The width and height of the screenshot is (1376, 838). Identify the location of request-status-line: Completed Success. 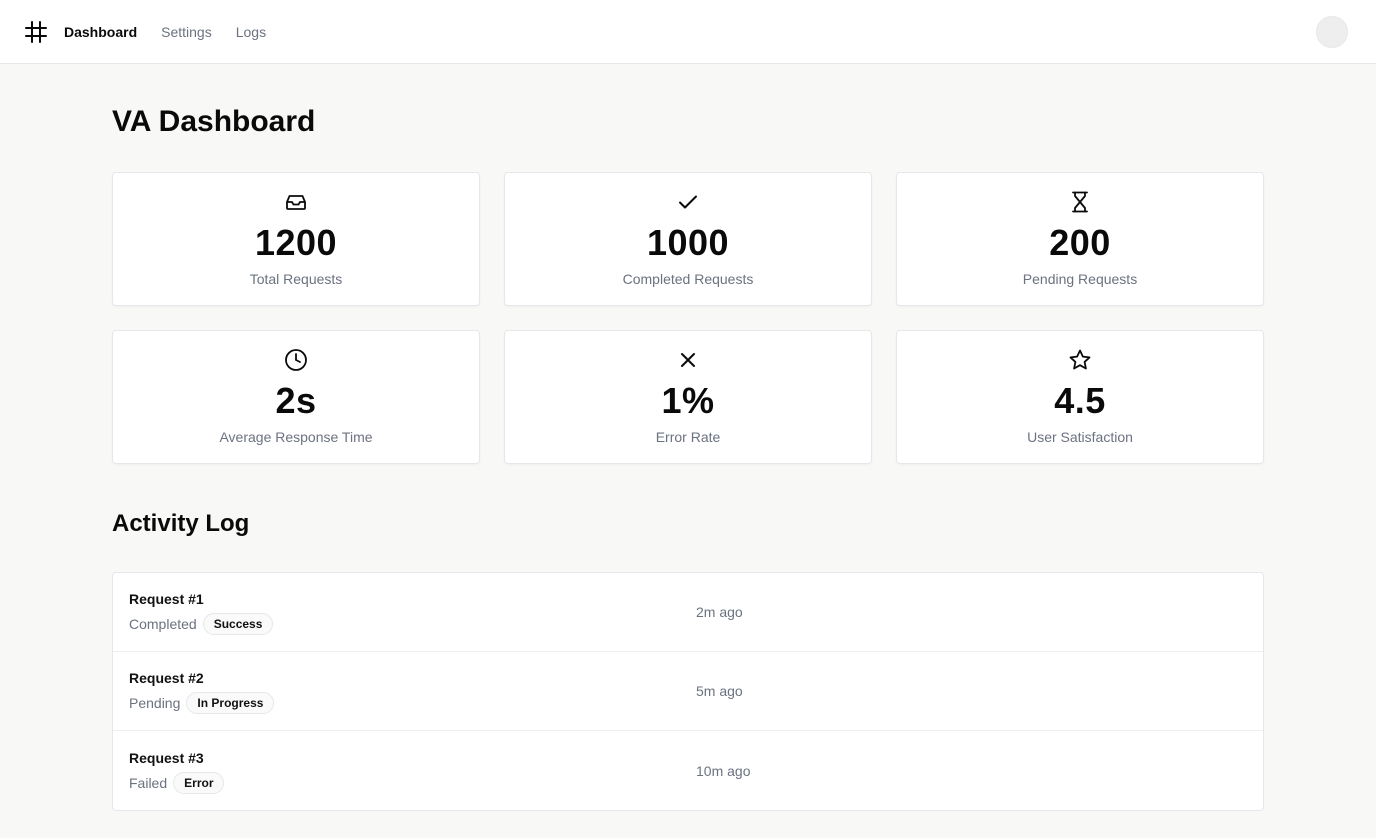
(412, 624).